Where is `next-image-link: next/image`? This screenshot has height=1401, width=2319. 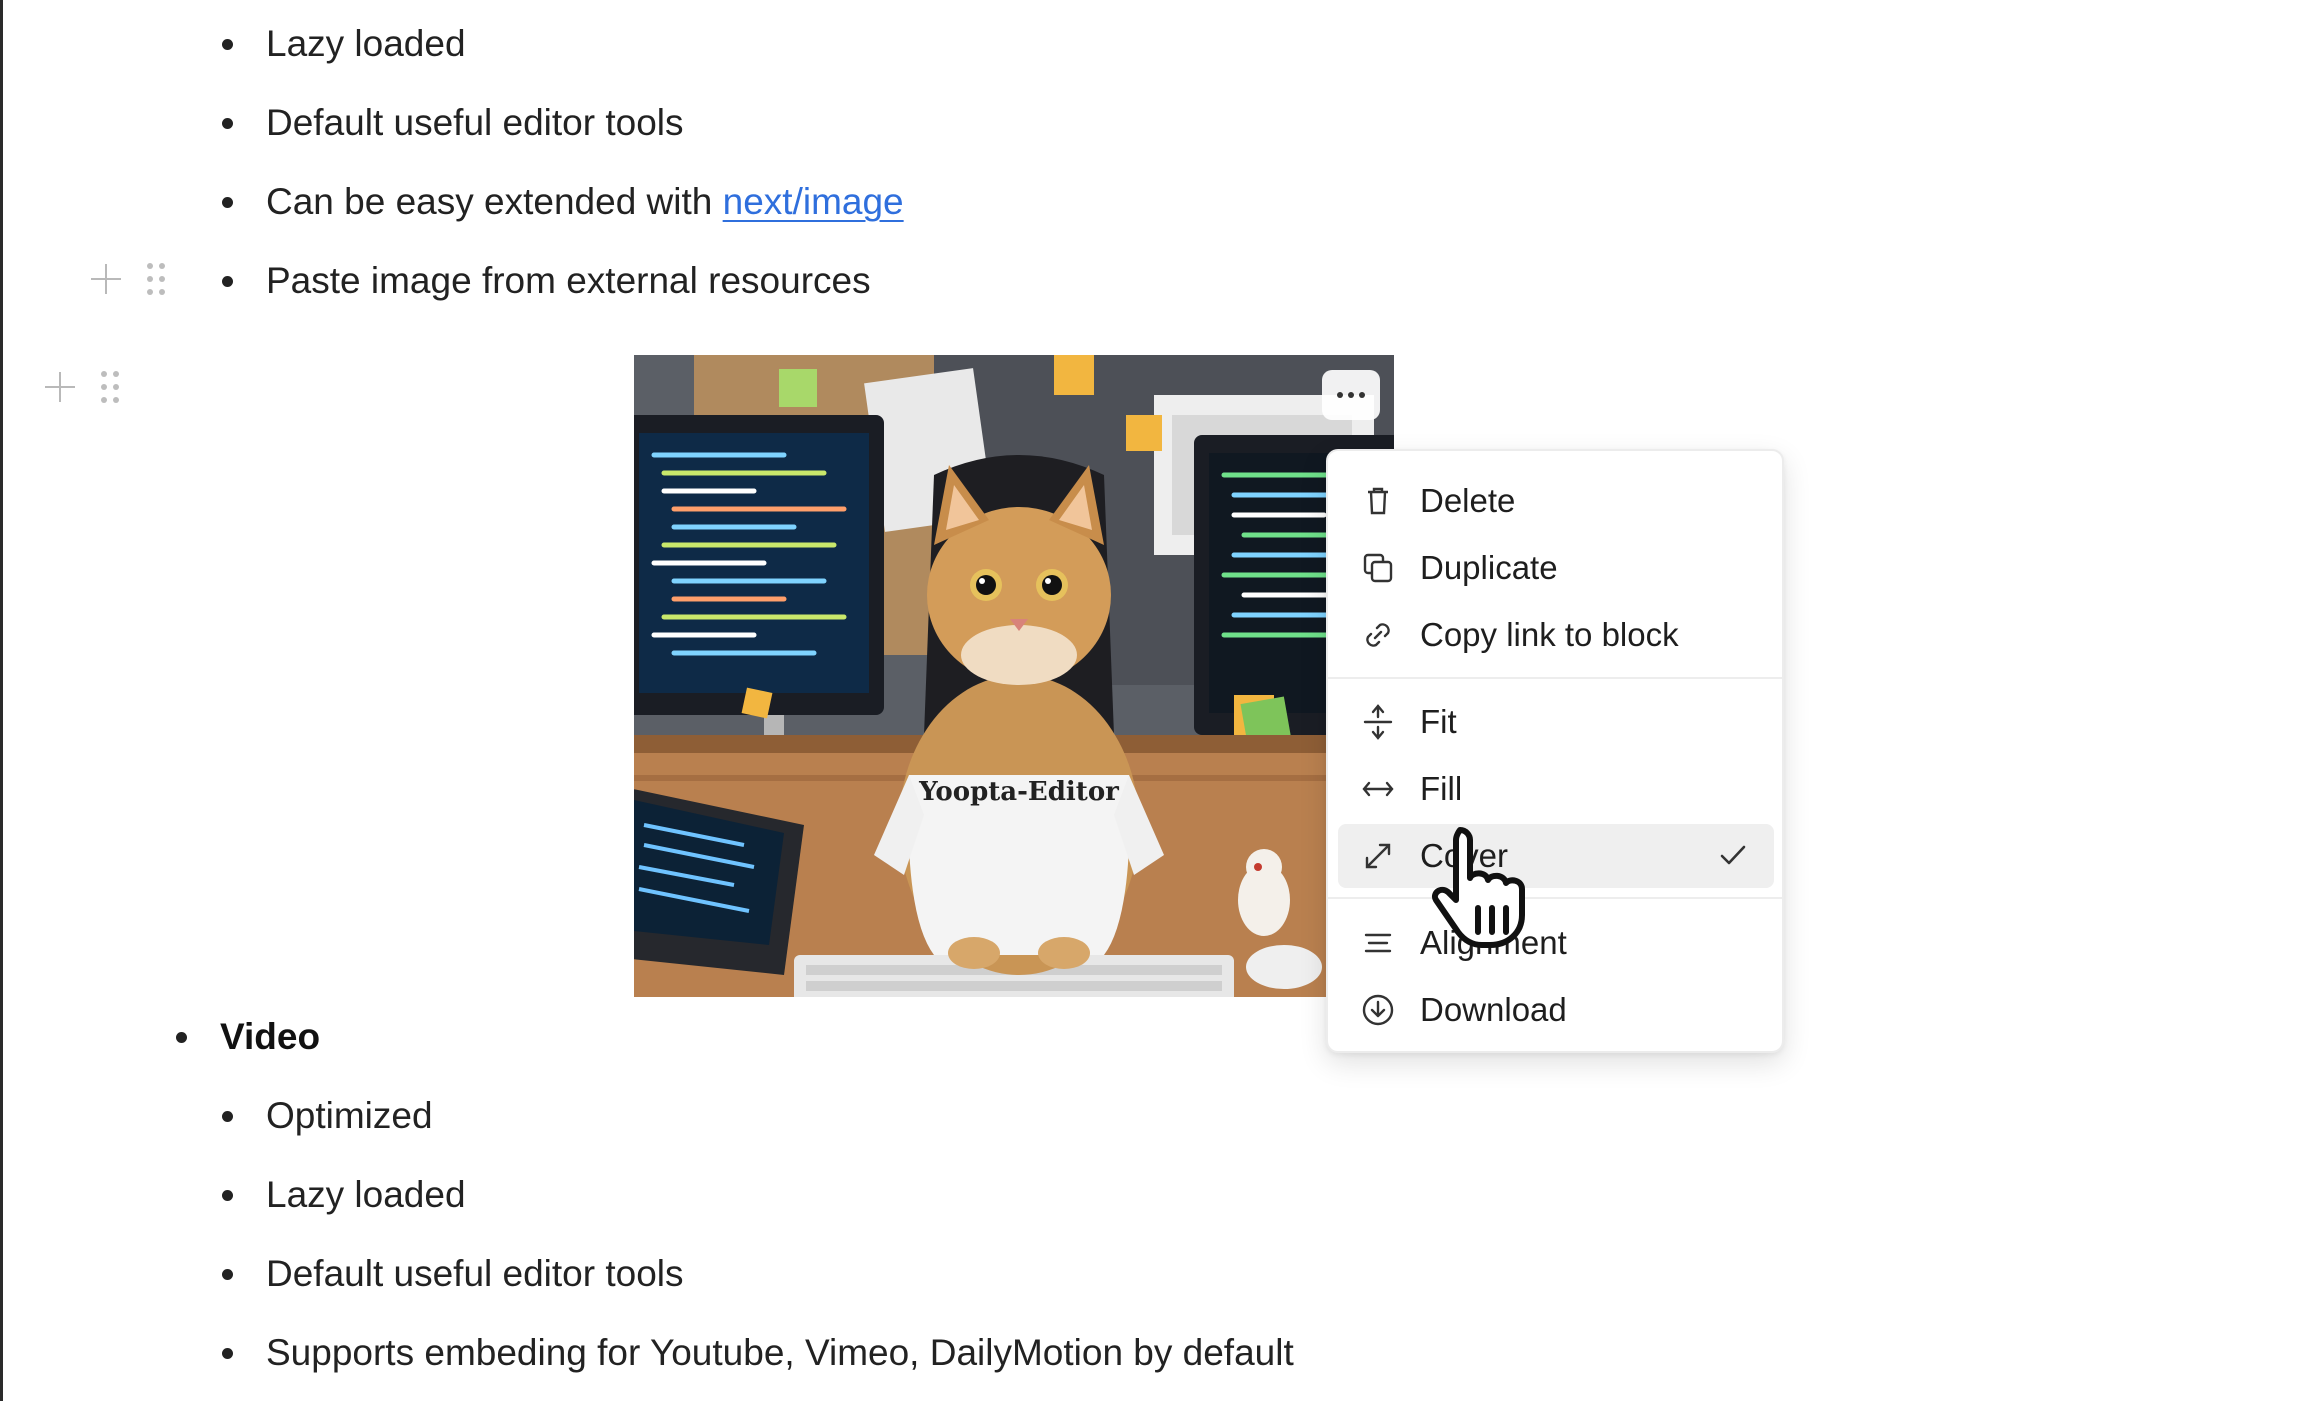 next-image-link: next/image is located at coordinates (813, 201).